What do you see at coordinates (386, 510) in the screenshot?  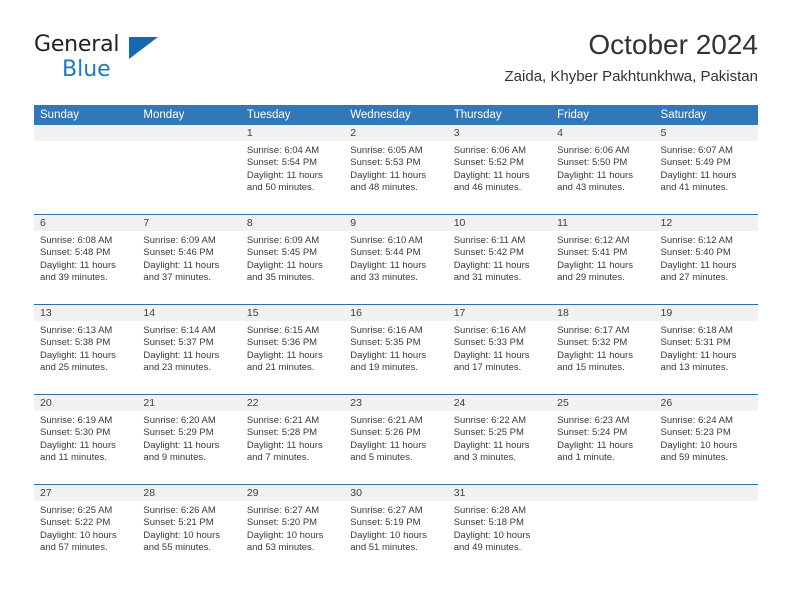 I see `sunrise-text: Sunrise: 6:27 AM` at bounding box center [386, 510].